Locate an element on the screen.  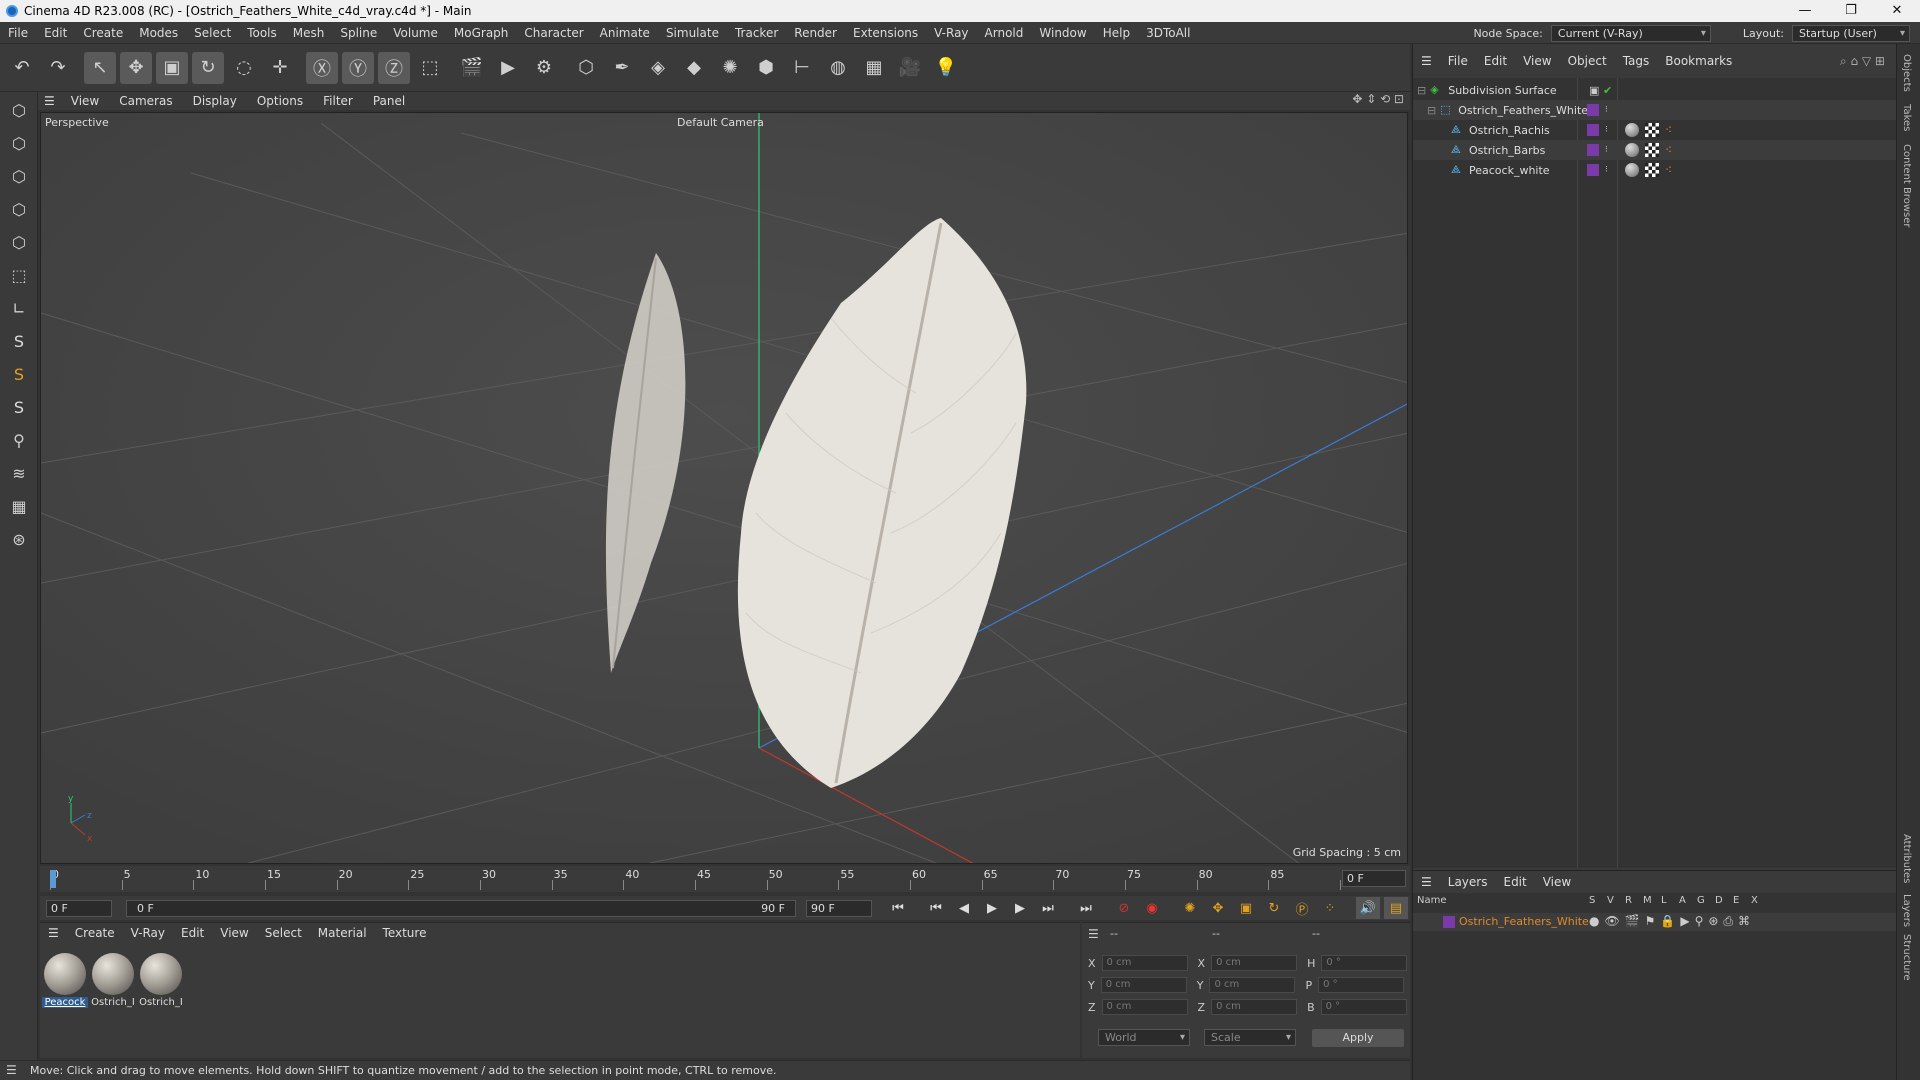
key-param-icon: Ⓟ is located at coordinates (1302, 908).